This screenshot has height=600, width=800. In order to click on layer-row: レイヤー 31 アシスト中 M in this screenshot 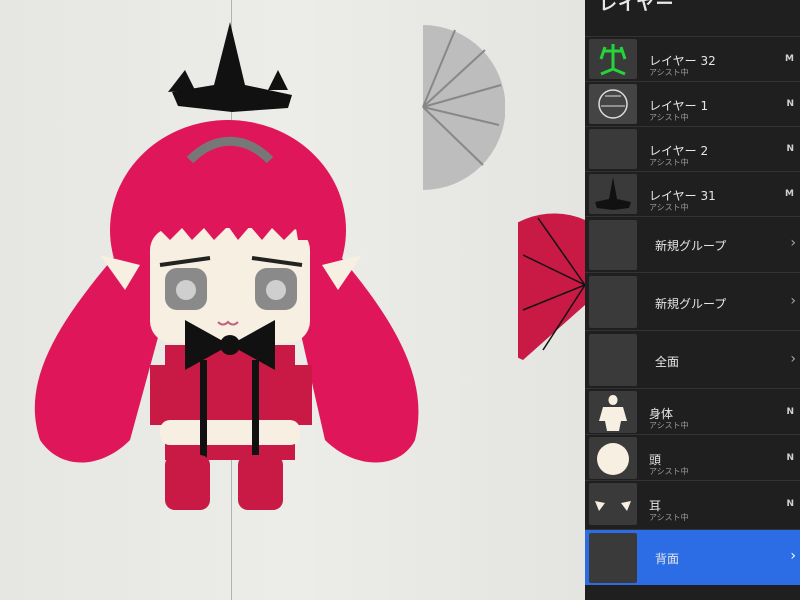, I will do `click(692, 193)`.